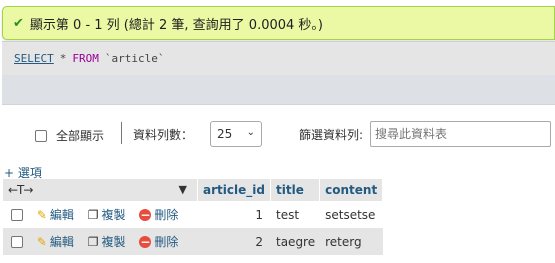  I want to click on table-row: ✎ 編輯 ❐ 複製 − 刪除 2 taegre reterg, so click(193, 241).